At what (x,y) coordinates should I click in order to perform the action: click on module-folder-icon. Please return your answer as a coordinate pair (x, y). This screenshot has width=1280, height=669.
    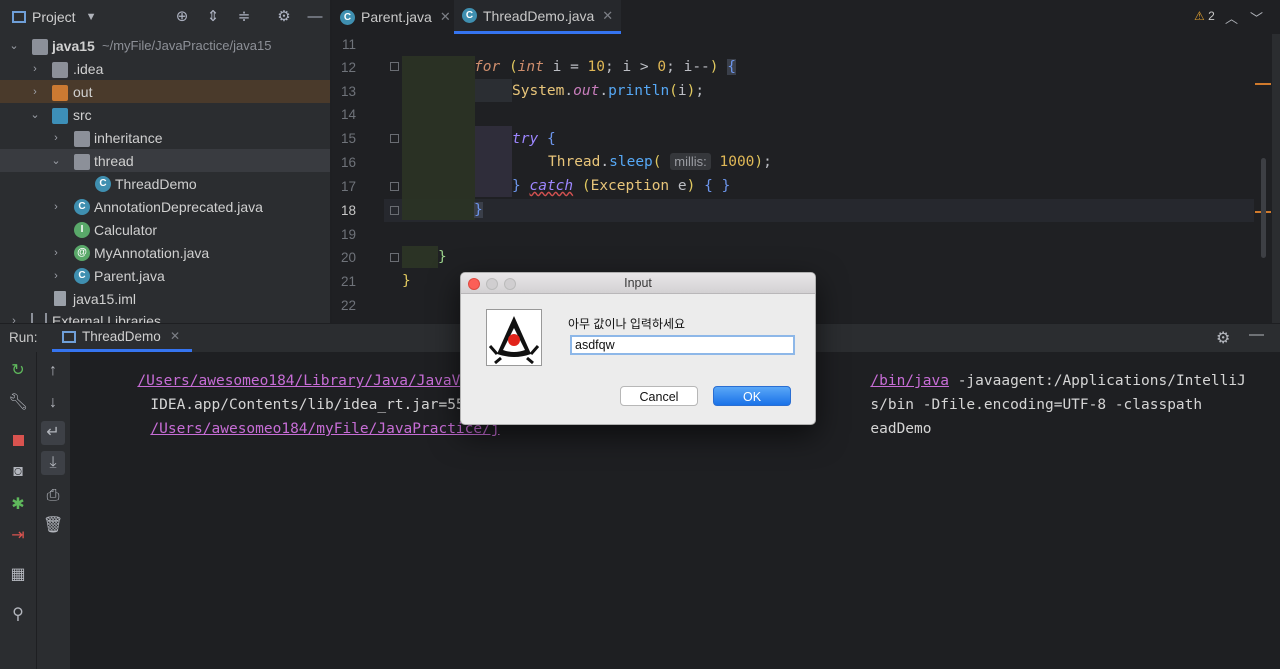
    Looking at the image, I should click on (40, 46).